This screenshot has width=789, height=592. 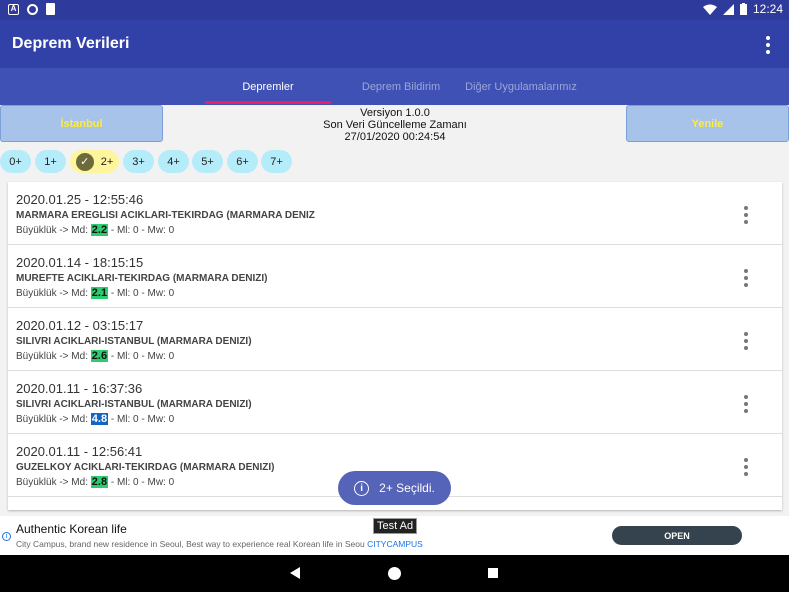 What do you see at coordinates (80, 262) in the screenshot?
I see `quake-date: 2020.01.14 - 18:15:15` at bounding box center [80, 262].